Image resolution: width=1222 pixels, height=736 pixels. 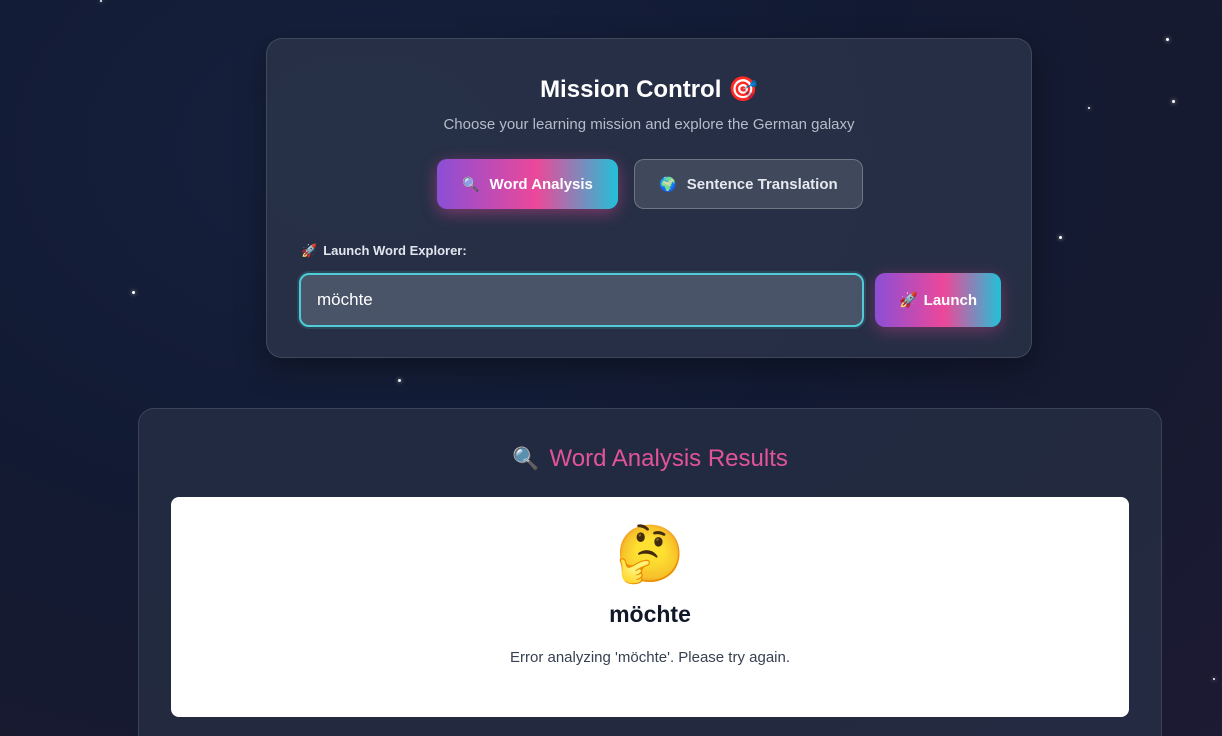 I want to click on results-title: 🔍 Word Analysis Results, so click(x=650, y=459).